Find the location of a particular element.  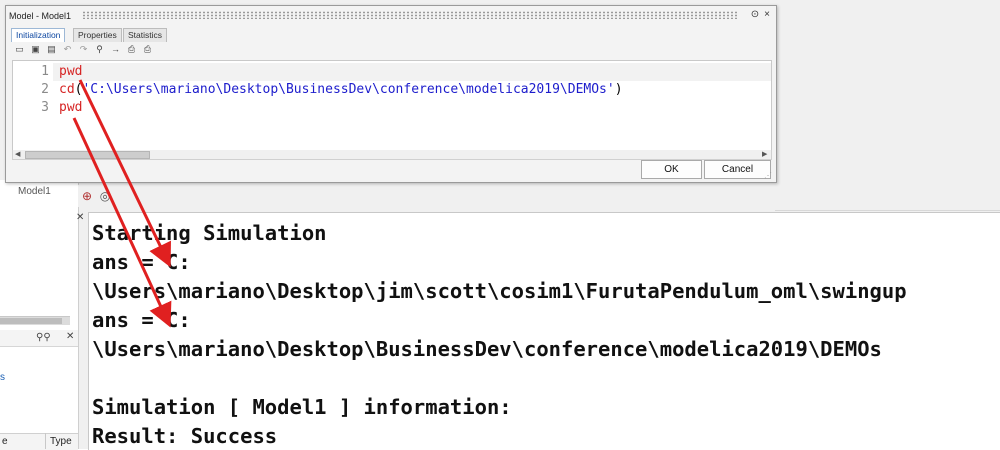

tab-initialization: Initialization is located at coordinates (38, 35).